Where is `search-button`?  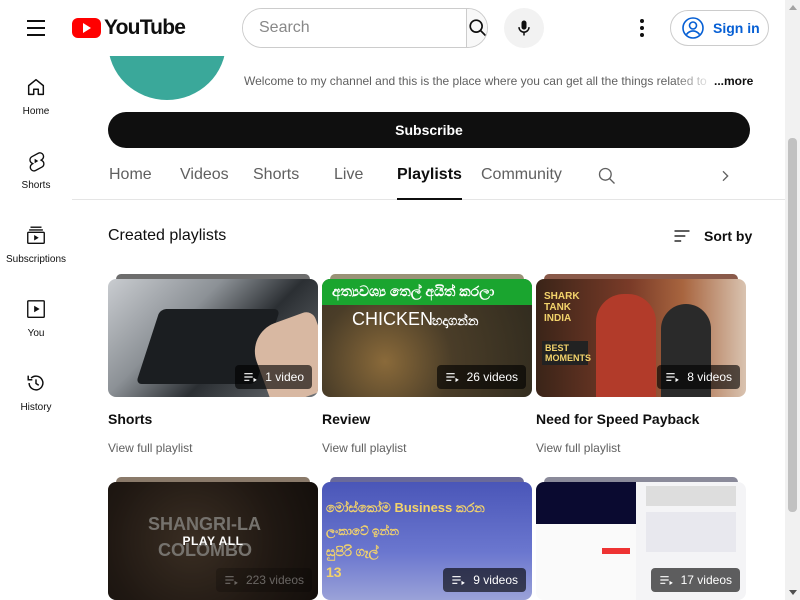
search-button is located at coordinates (476, 28).